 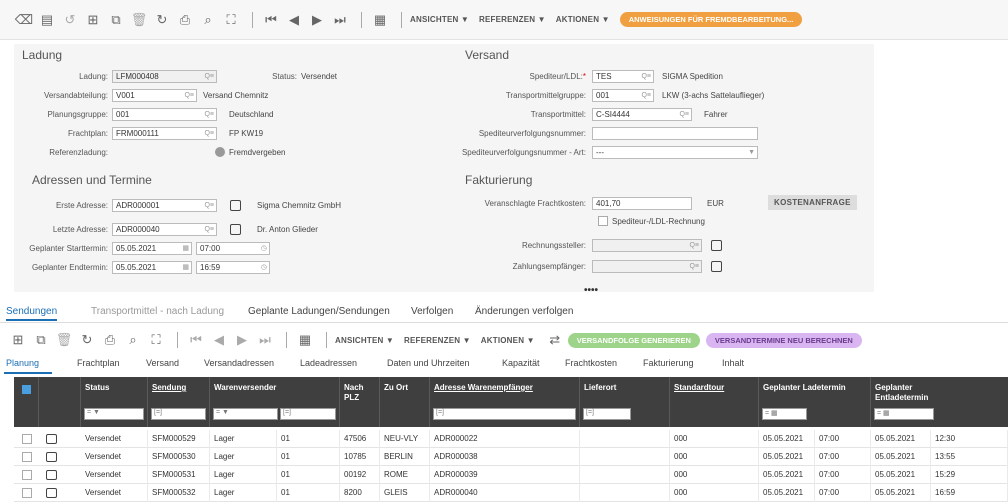 What do you see at coordinates (815, 402) in the screenshot?
I see `col-ladetermin: Geplanter Ladetermin = ▦` at bounding box center [815, 402].